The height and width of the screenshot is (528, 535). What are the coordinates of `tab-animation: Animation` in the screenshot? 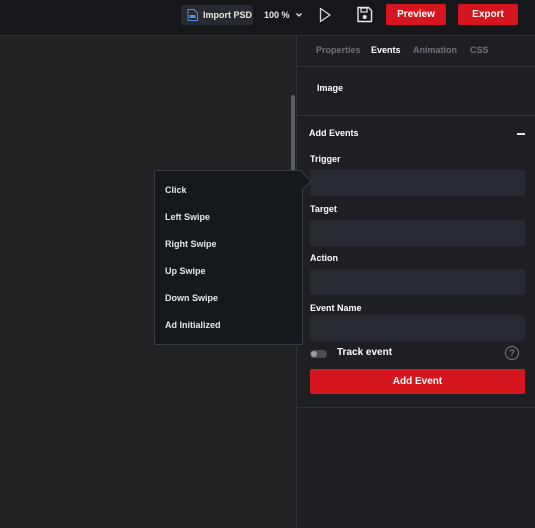 It's located at (435, 50).